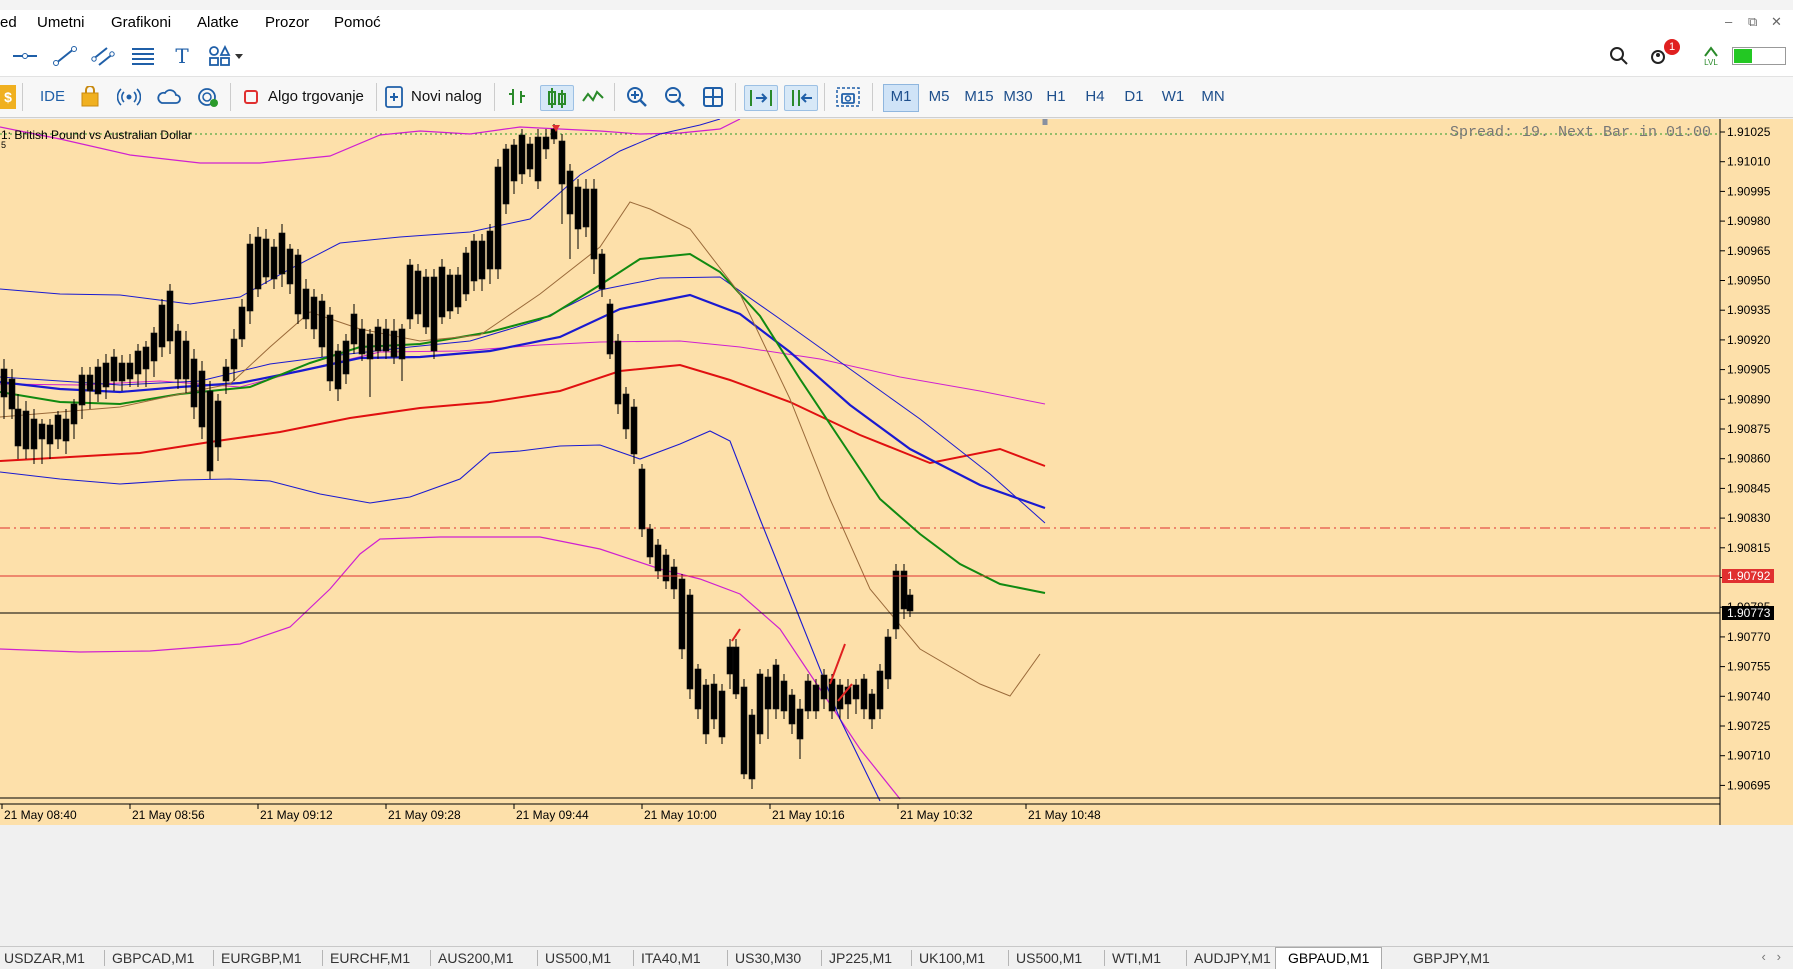 The image size is (1793, 969). Describe the element at coordinates (96, 135) in the screenshot. I see `chart-symbol-title: 1: British Pound vs Australian Dollar` at that location.